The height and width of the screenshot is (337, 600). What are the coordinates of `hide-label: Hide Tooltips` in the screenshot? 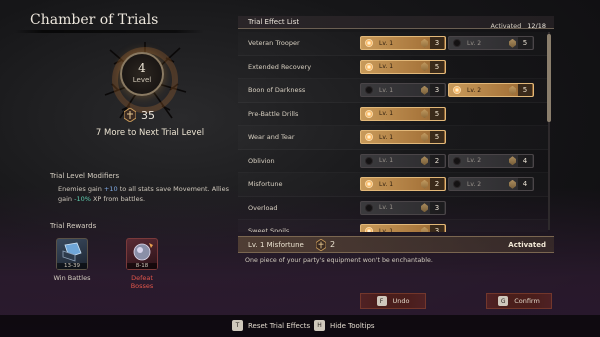 It's located at (352, 325).